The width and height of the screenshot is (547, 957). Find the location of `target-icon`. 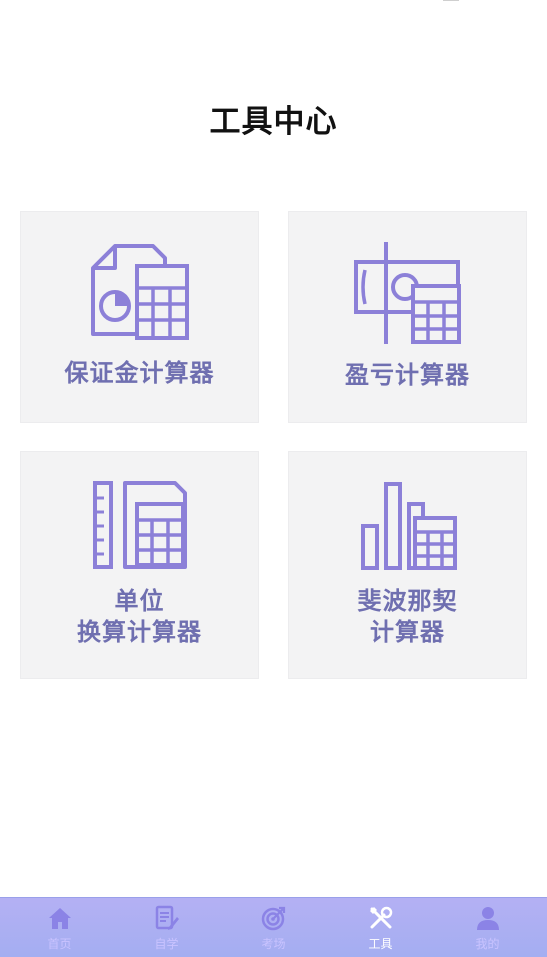

target-icon is located at coordinates (273, 918).